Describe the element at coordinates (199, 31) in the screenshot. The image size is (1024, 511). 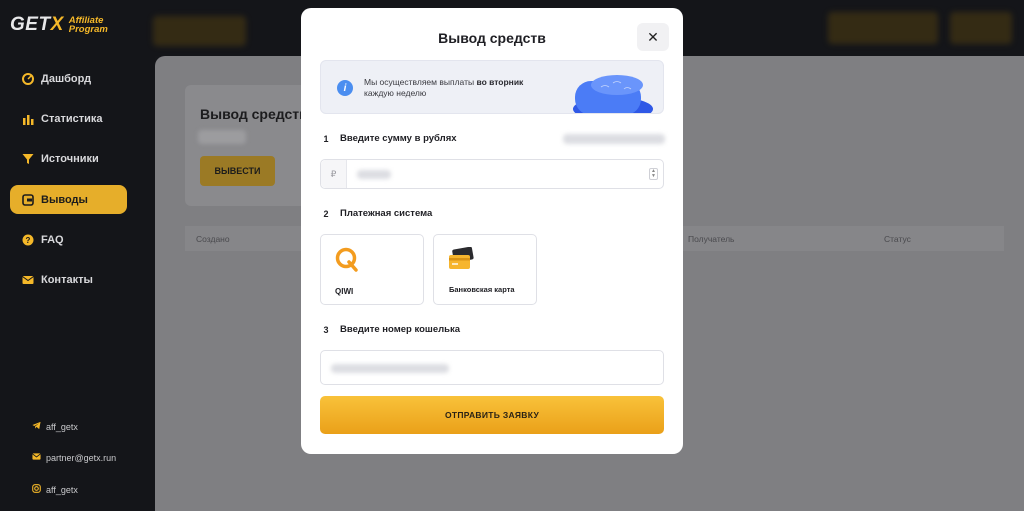
I see `header-balance-blurred` at that location.